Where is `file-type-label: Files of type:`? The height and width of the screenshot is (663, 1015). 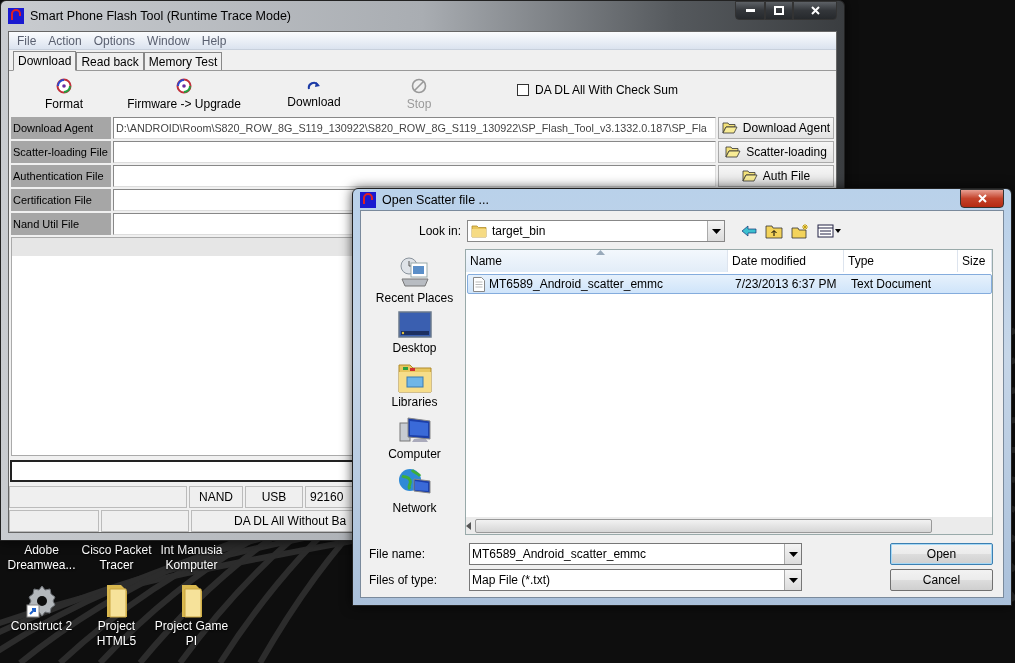 file-type-label: Files of type: is located at coordinates (403, 580).